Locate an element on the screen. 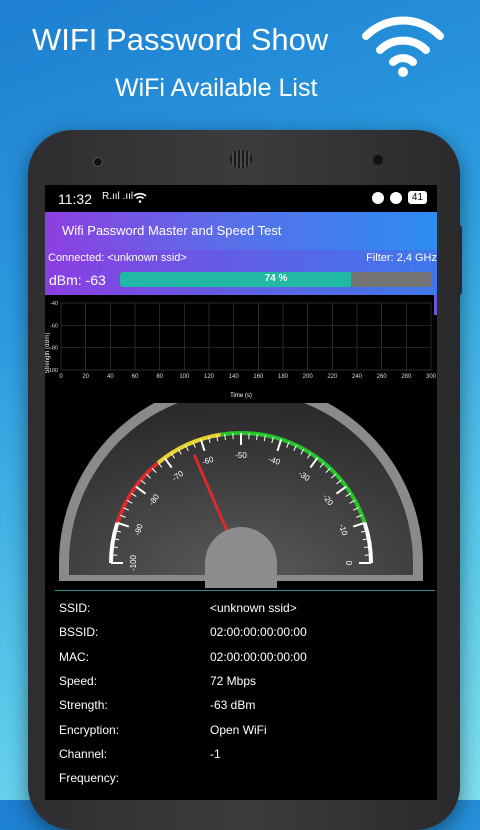 This screenshot has height=830, width=480. detail-value: -63 dBm is located at coordinates (232, 705).